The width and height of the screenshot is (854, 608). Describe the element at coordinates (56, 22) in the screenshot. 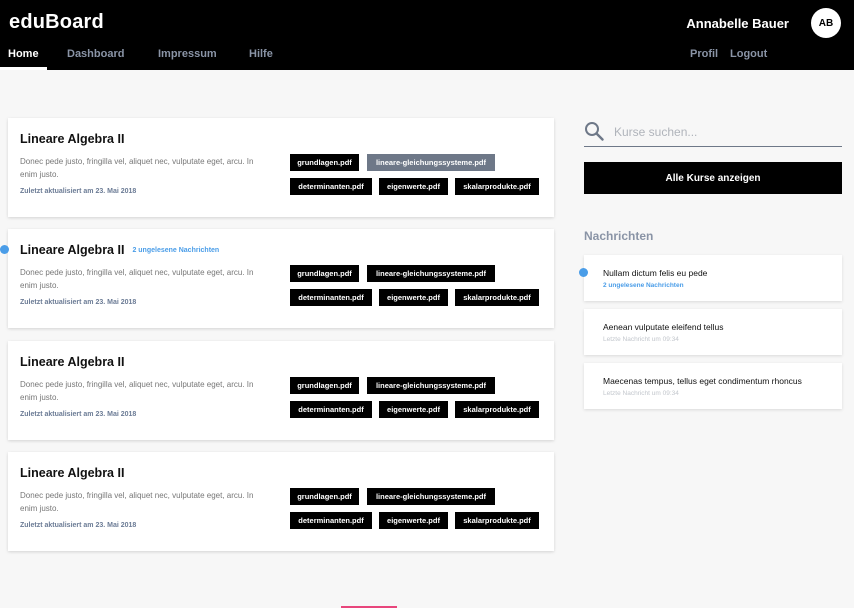

I see `brand-logo: eduBoard` at that location.